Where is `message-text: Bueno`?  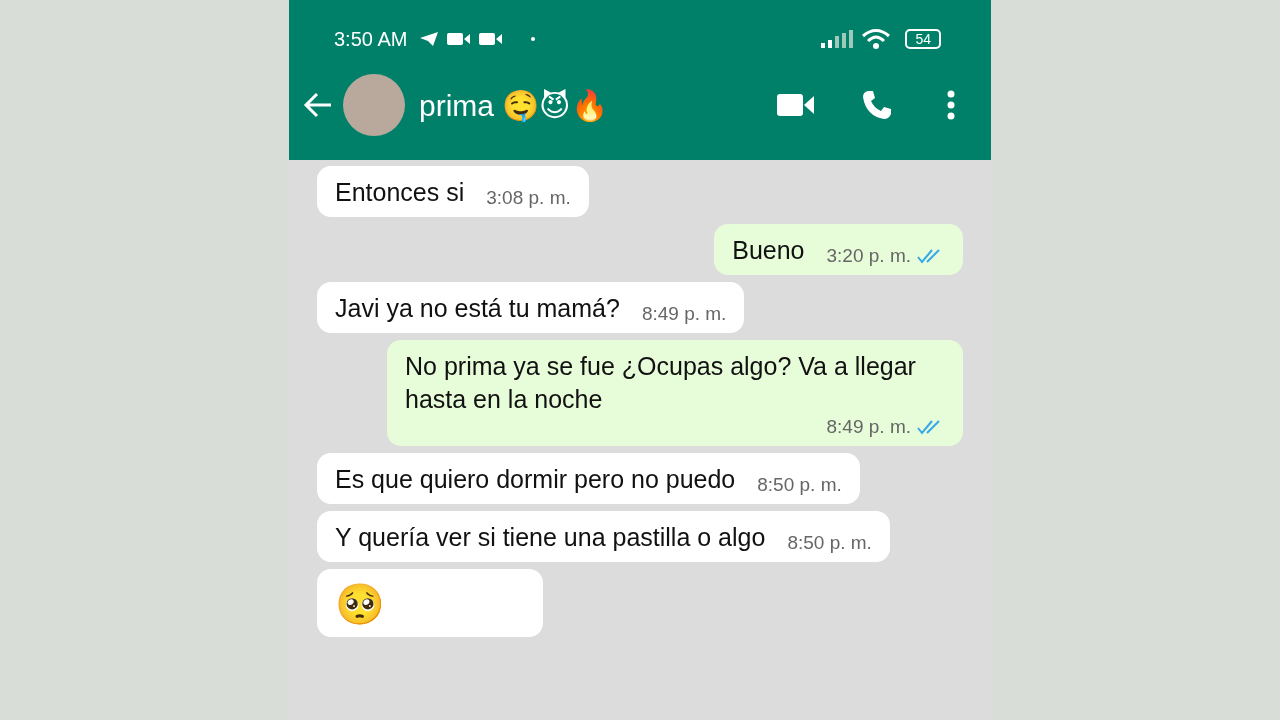
message-text: Bueno is located at coordinates (768, 250).